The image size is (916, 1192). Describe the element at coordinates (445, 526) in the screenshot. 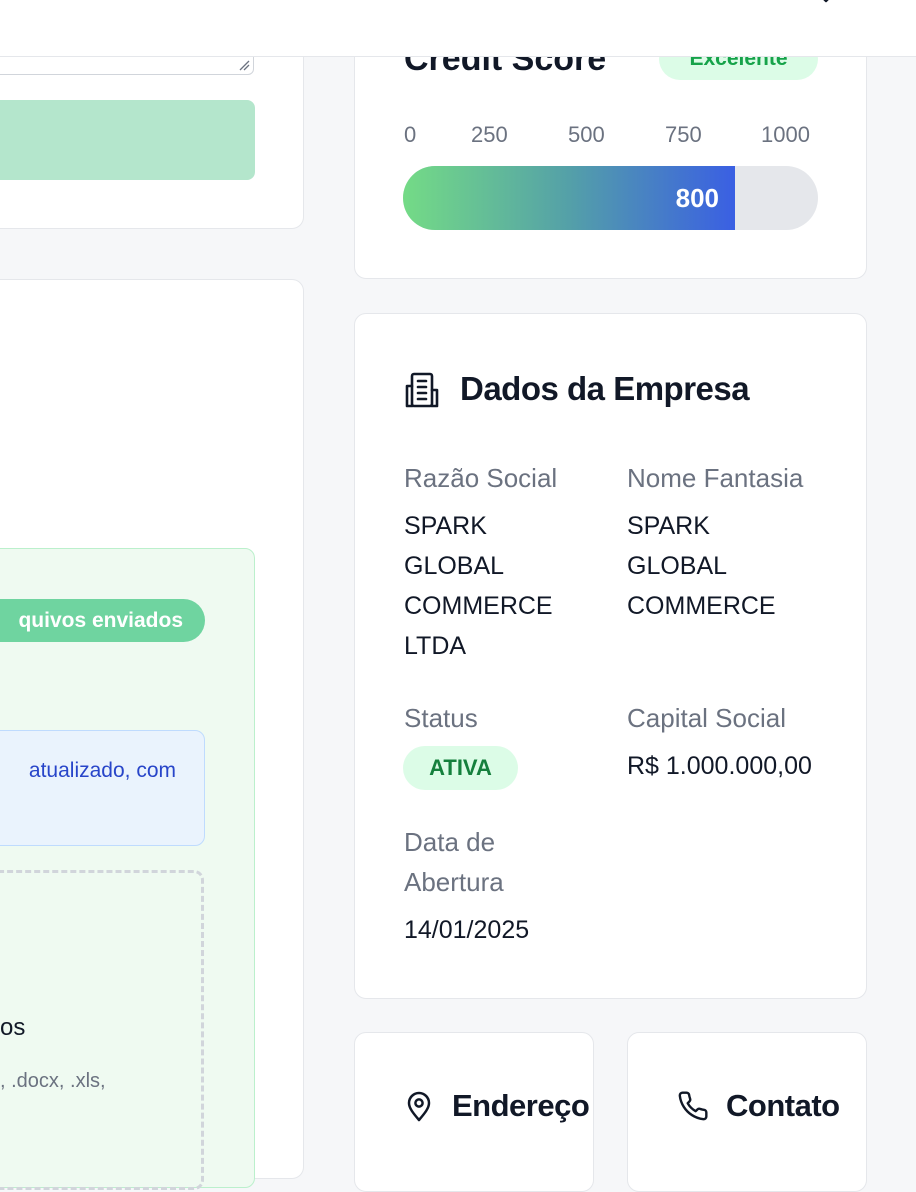

I see `razao-social-line-1: SPARK` at that location.